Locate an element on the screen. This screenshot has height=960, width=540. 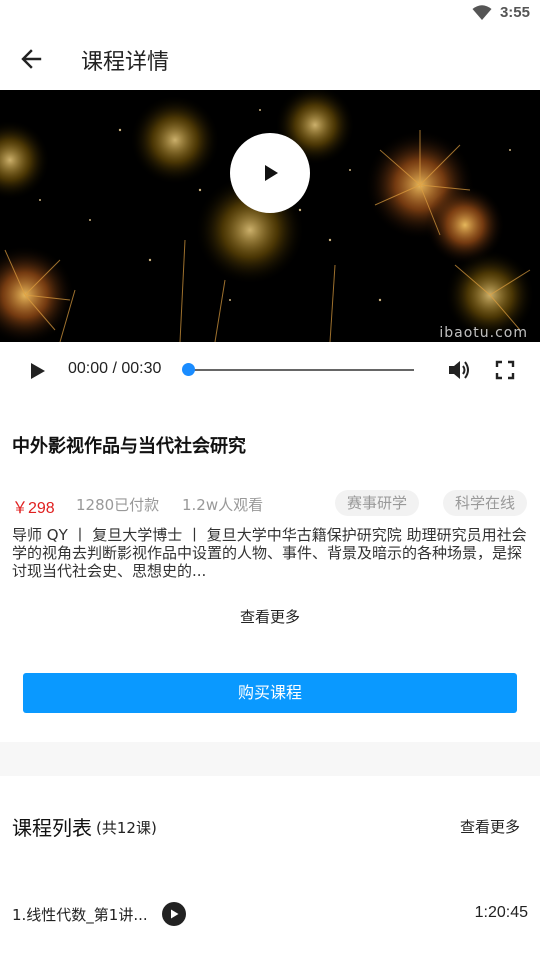
lesson-count: (共12课) is located at coordinates (126, 828).